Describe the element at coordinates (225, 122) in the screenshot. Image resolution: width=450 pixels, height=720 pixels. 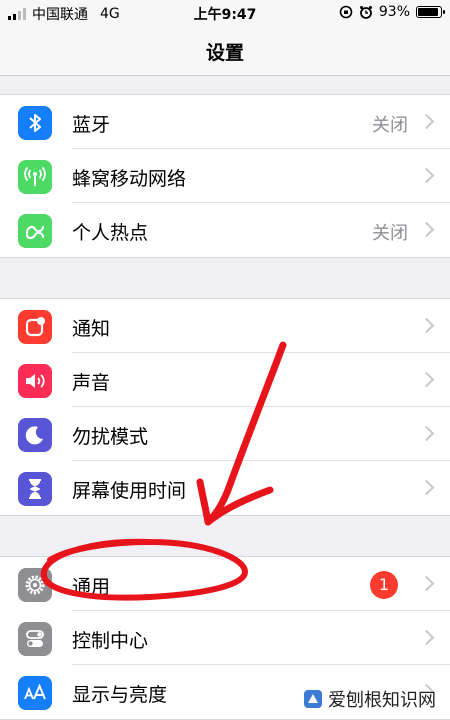
I see `settings-row-bluetooth: 蓝牙 关闭` at that location.